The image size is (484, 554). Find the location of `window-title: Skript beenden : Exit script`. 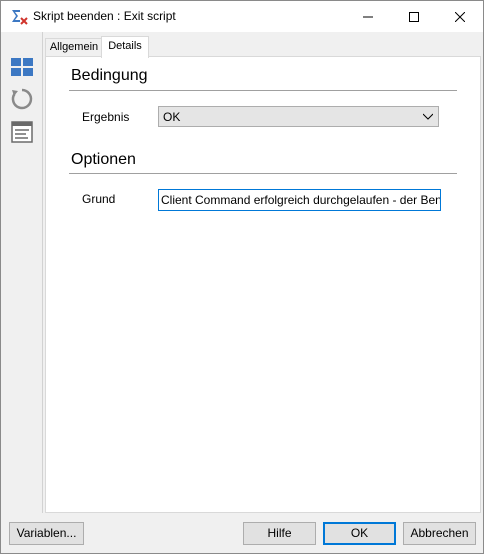

window-title: Skript beenden : Exit script is located at coordinates (104, 16).